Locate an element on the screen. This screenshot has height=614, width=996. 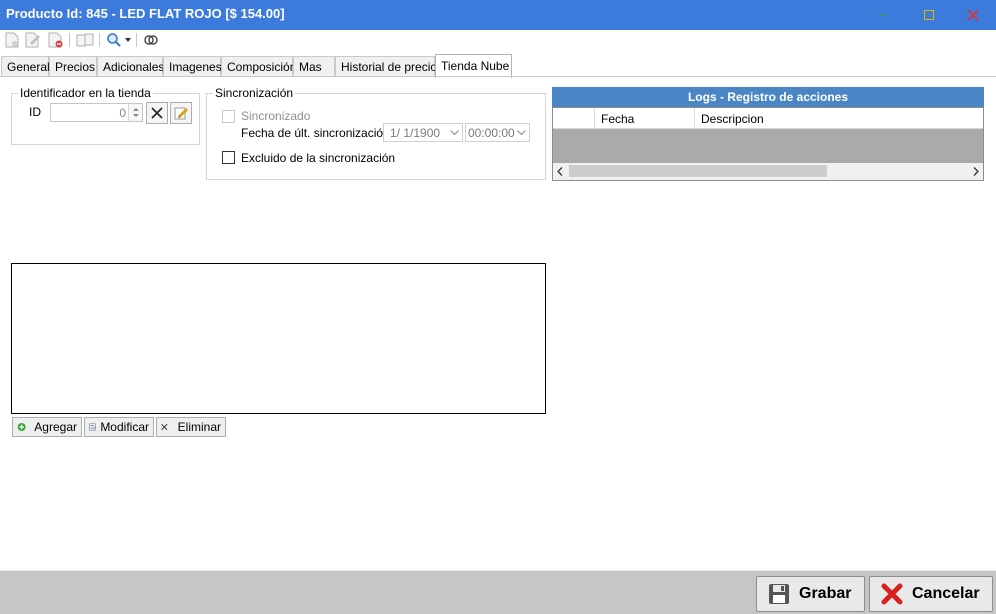
search-dropdown-button is located at coordinates (118, 40).